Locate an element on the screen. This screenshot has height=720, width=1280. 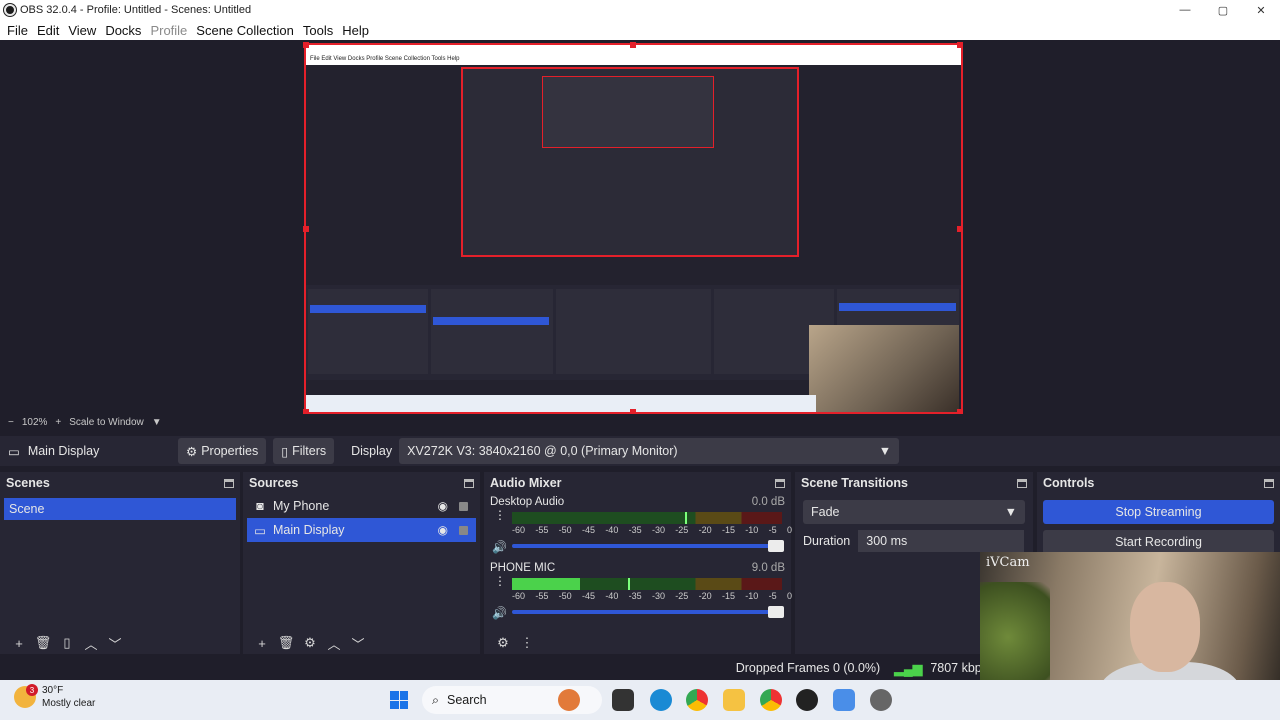
terminal-icon is located at coordinates (623, 700).